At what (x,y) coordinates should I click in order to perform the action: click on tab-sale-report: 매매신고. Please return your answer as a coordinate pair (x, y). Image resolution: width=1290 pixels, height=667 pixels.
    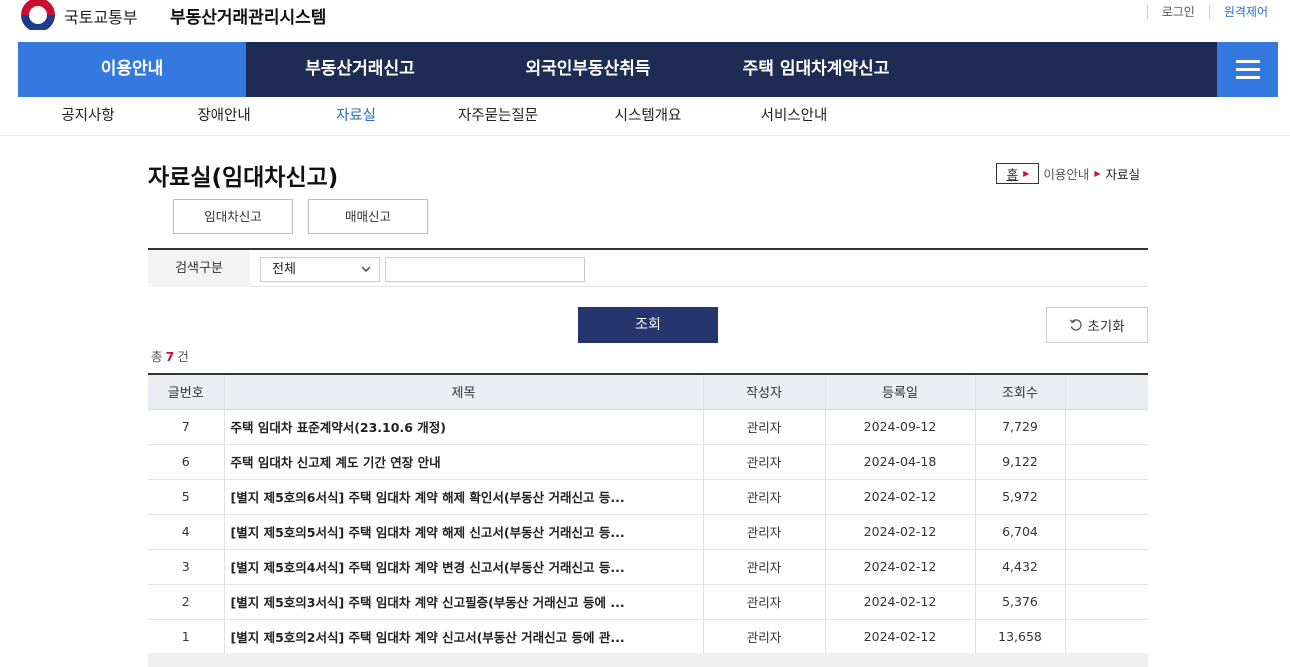
    Looking at the image, I should click on (368, 216).